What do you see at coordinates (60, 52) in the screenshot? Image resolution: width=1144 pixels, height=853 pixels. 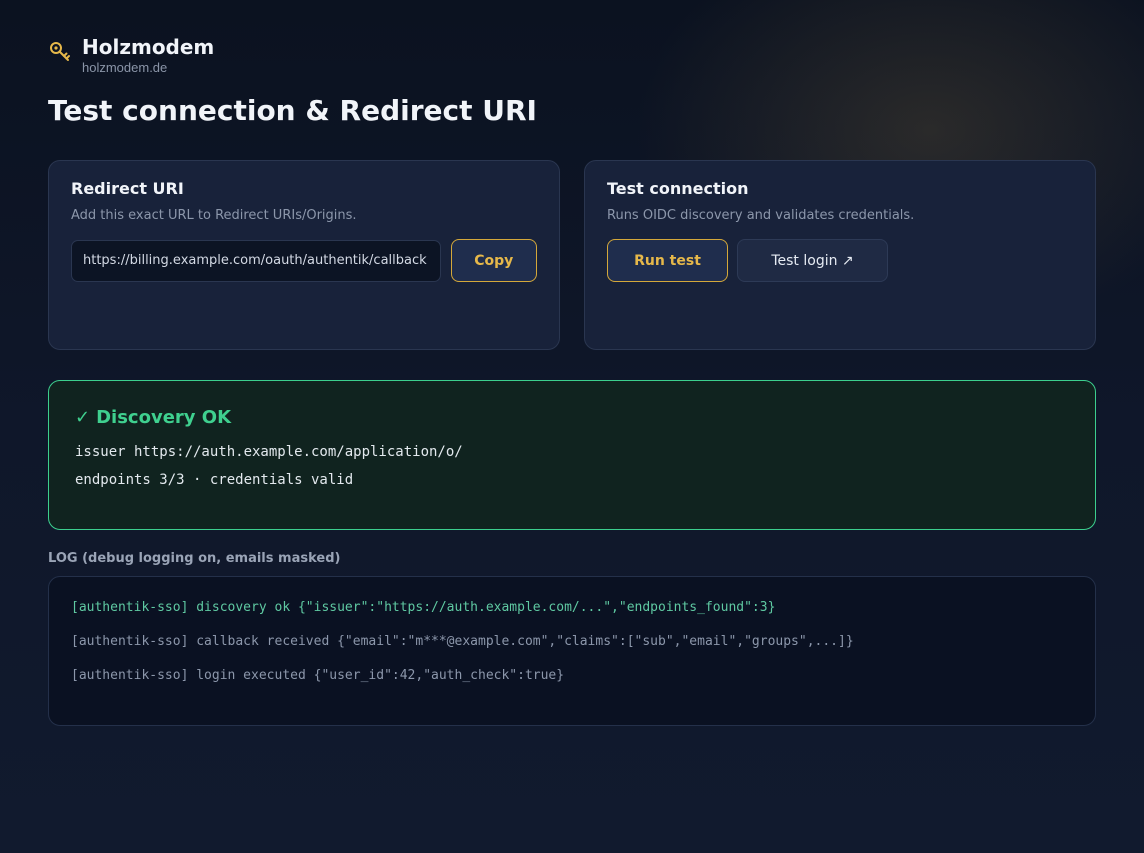 I see `key-icon` at bounding box center [60, 52].